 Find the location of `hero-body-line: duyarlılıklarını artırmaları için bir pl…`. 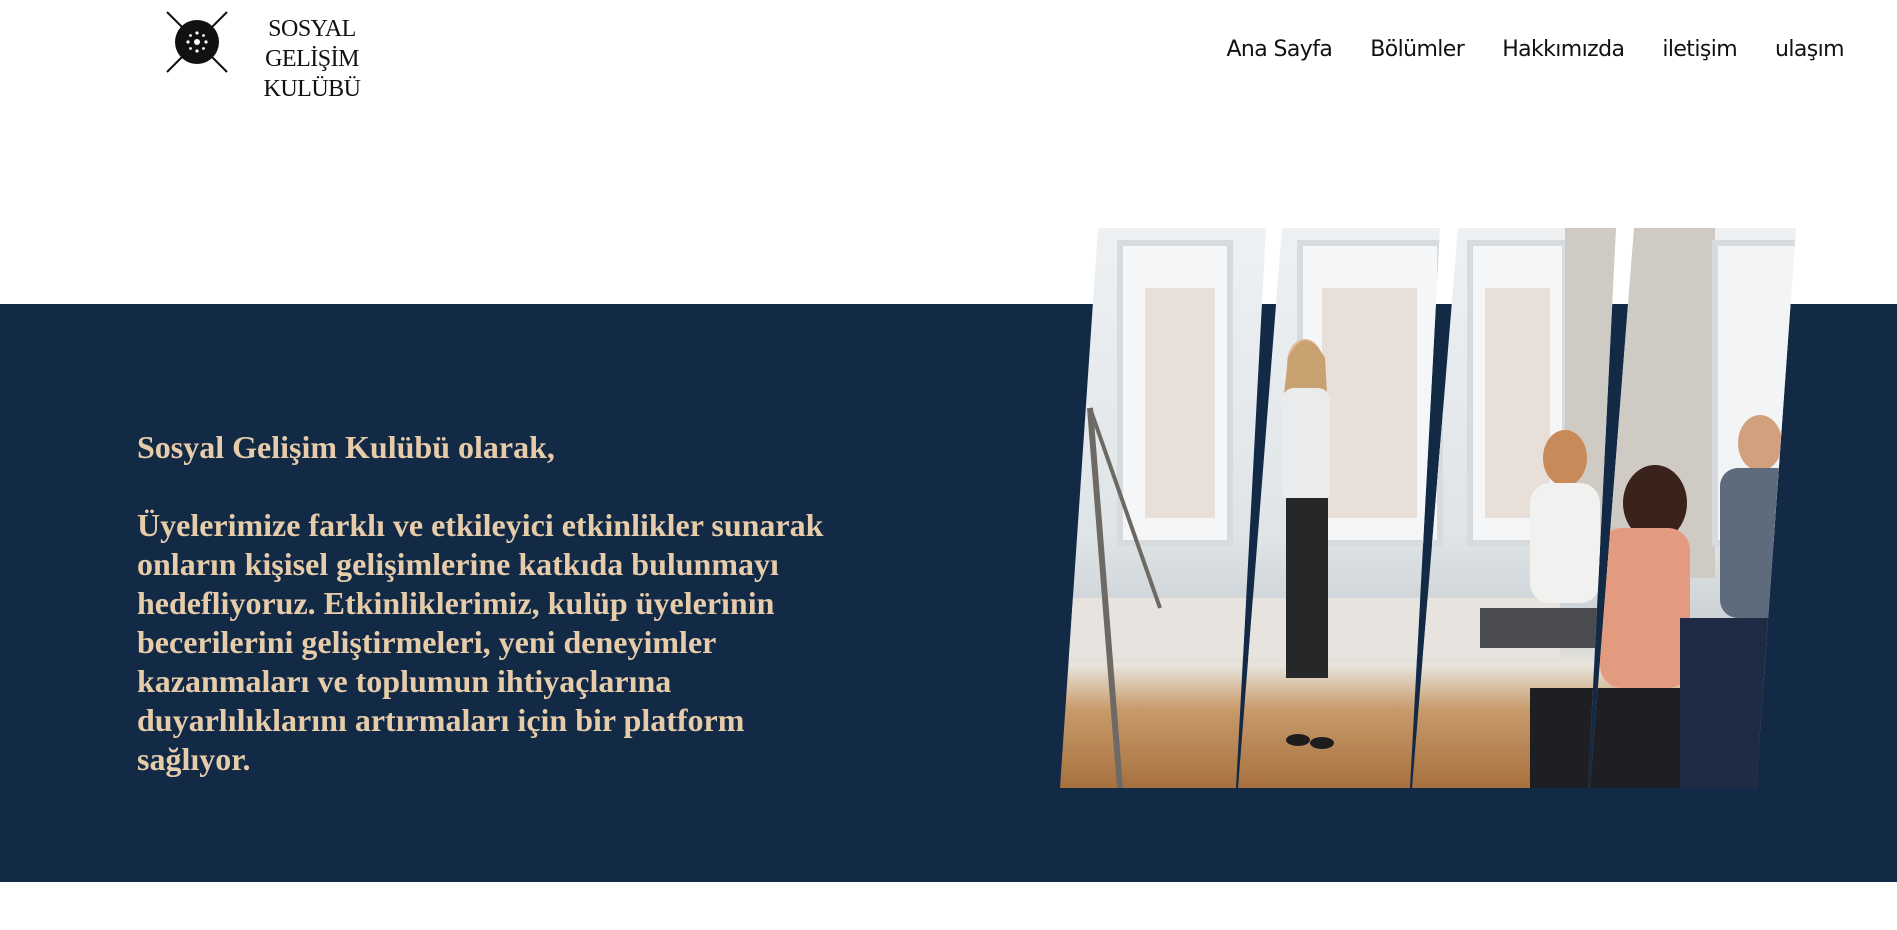

hero-body-line: duyarlılıklarını artırmaları için bir pl… is located at coordinates (441, 720).